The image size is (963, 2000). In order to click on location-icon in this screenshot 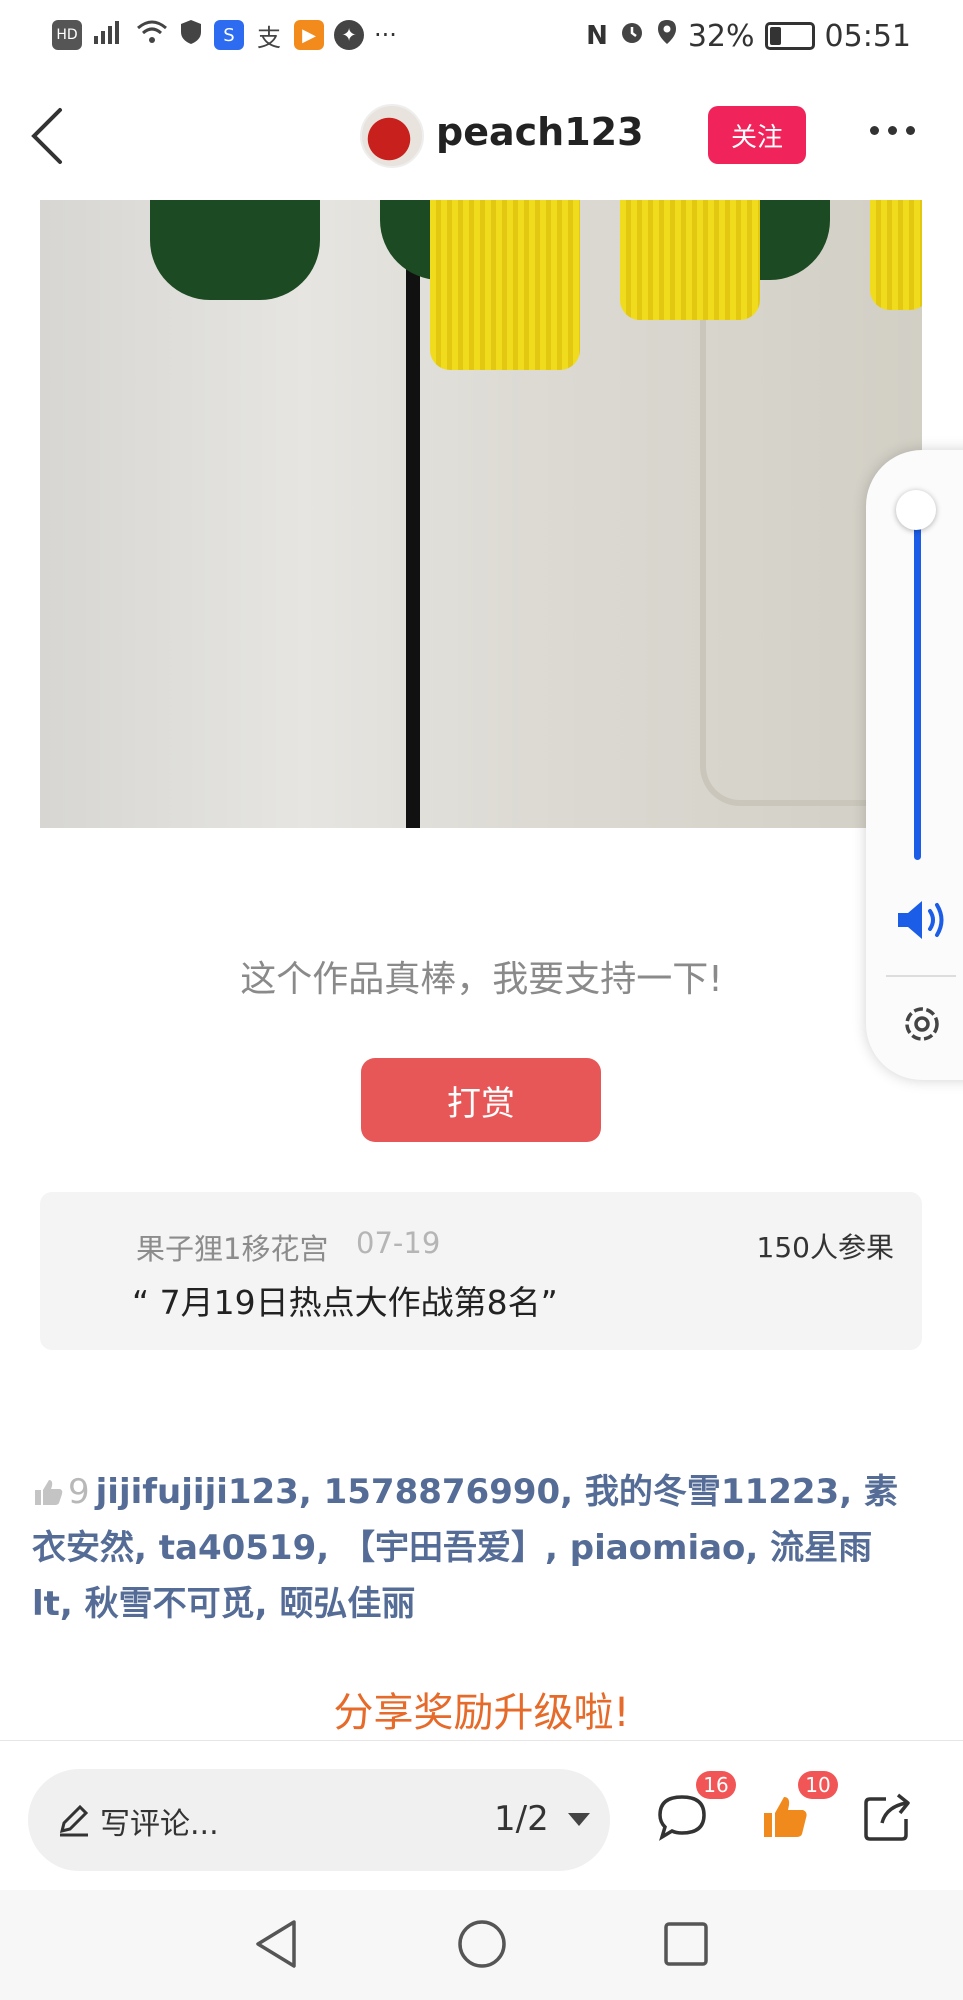, I will do `click(667, 36)`.